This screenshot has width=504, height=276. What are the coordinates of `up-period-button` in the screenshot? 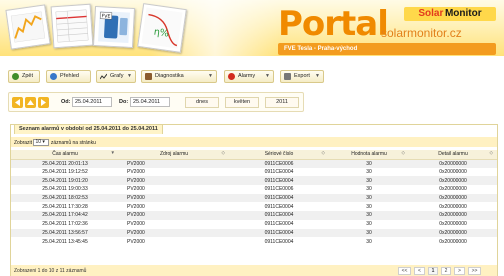 It's located at (30, 102).